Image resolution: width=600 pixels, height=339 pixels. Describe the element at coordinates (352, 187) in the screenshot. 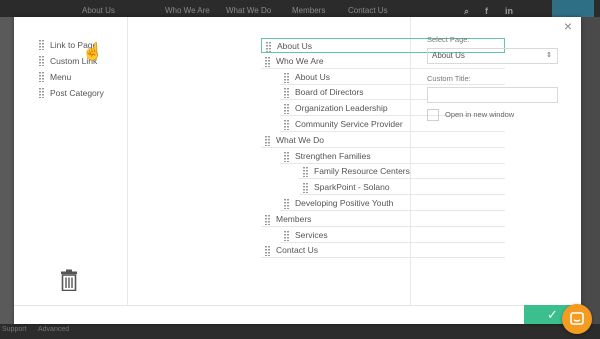

I see `menu-tree-item-label: SparkPoint - Solano` at that location.